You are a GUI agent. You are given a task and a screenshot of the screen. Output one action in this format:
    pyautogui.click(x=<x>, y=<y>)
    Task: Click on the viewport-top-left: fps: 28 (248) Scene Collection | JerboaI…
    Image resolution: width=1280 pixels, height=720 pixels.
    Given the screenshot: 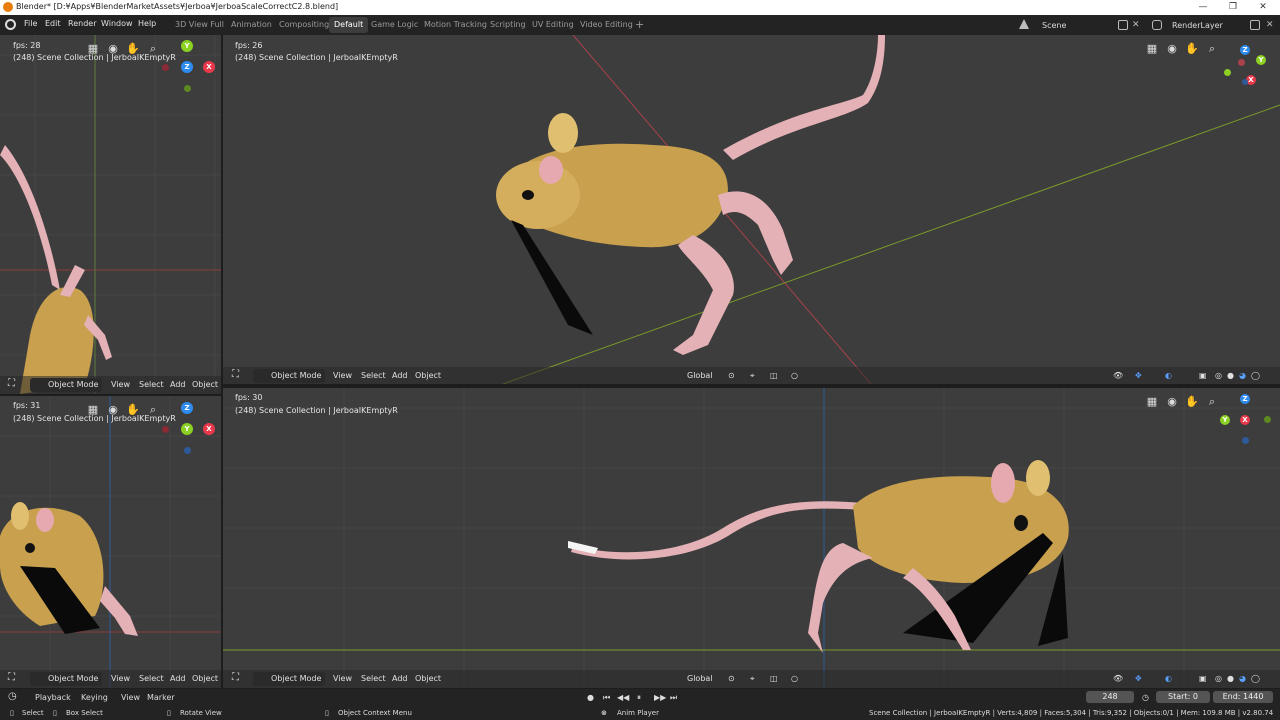 What is the action you would take?
    pyautogui.click(x=110, y=214)
    